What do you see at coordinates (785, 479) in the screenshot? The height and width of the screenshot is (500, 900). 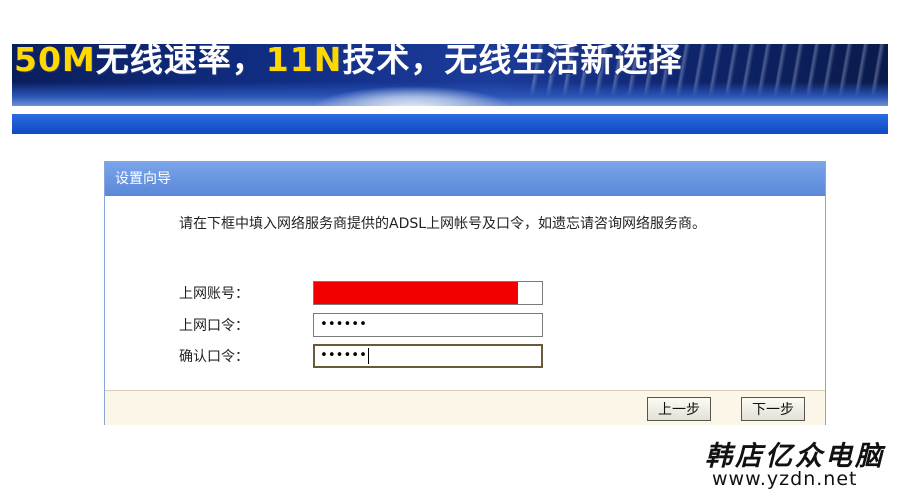 I see `watermark-url: www.yzdn.net` at bounding box center [785, 479].